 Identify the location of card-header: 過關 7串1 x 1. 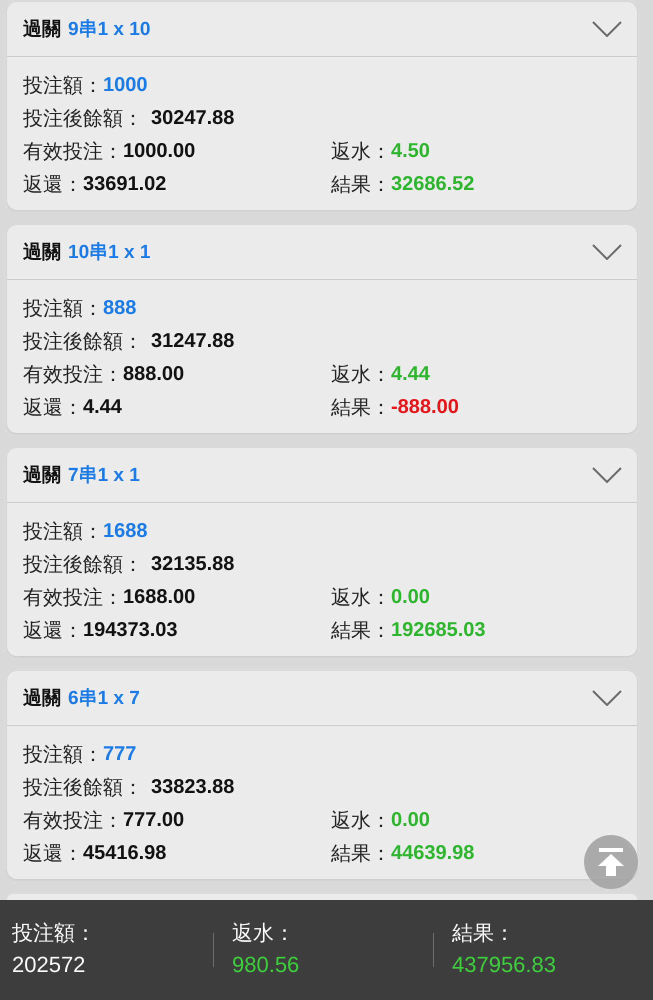
(322, 475).